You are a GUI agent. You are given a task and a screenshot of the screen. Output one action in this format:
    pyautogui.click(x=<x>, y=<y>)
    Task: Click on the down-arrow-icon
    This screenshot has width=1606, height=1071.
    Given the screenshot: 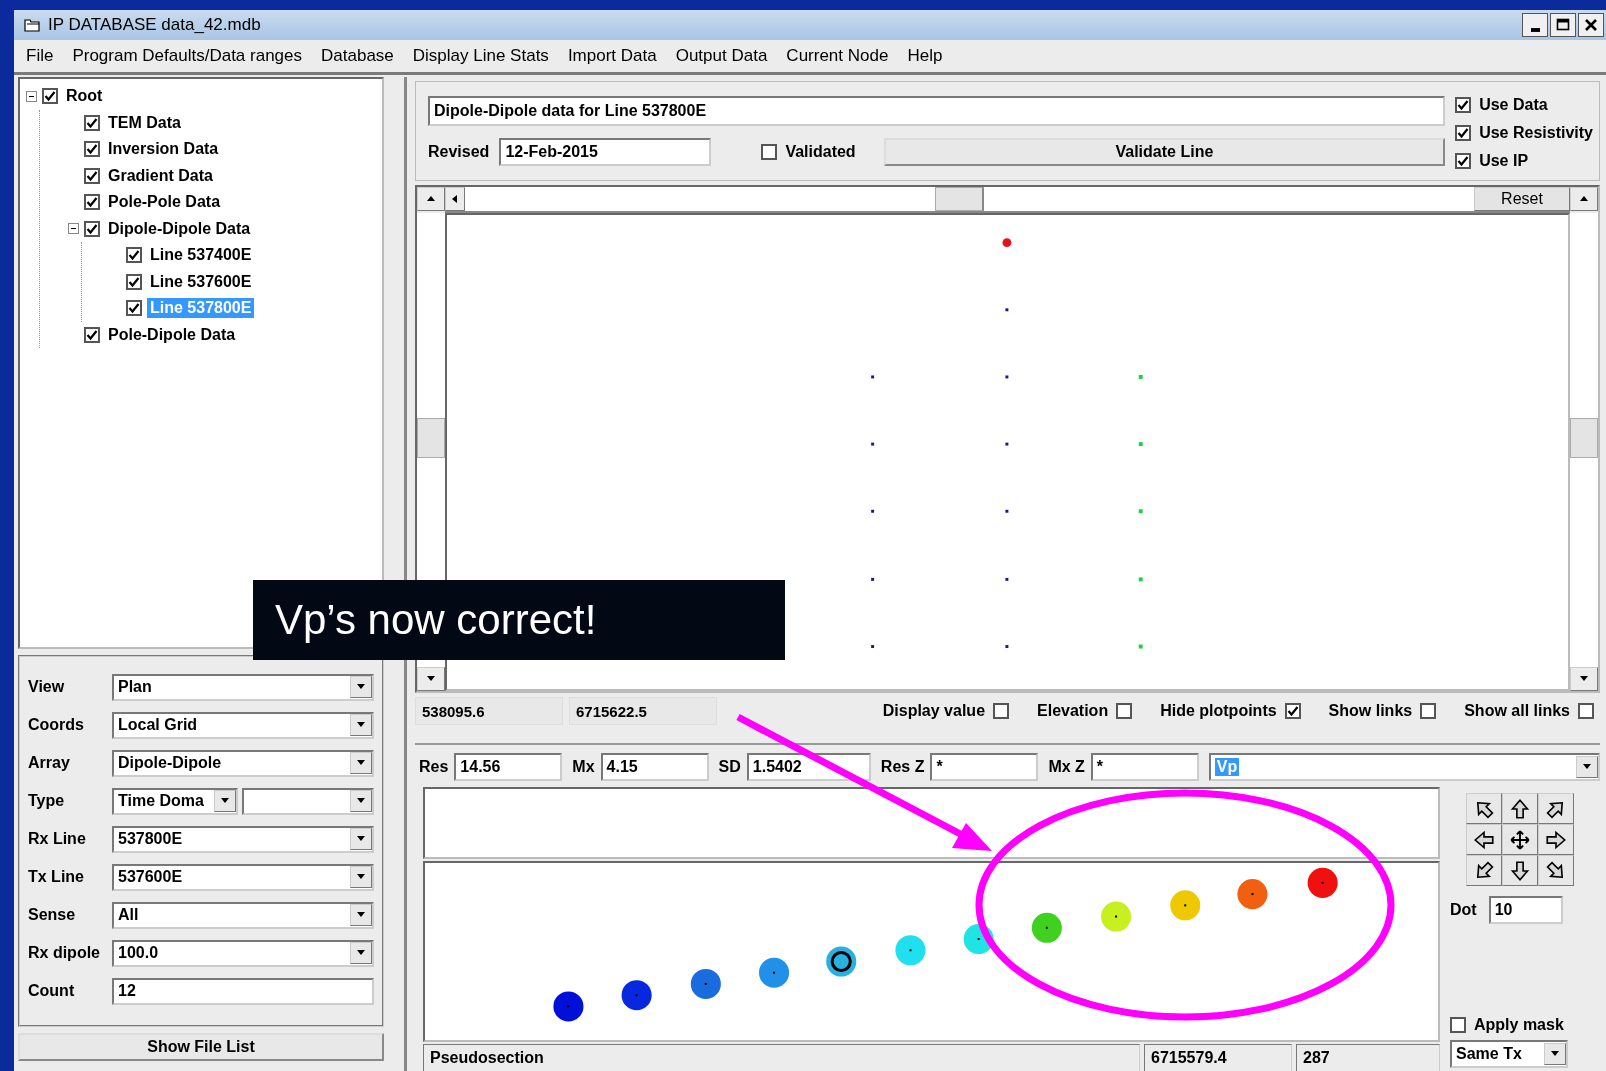 What is the action you would take?
    pyautogui.click(x=1520, y=870)
    